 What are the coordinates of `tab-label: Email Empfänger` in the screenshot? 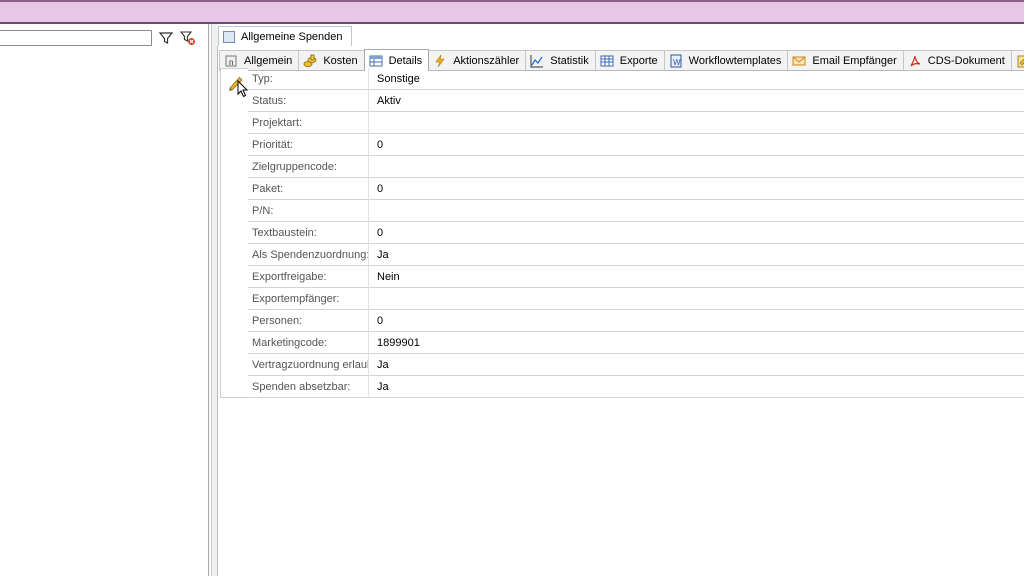 It's located at (854, 60).